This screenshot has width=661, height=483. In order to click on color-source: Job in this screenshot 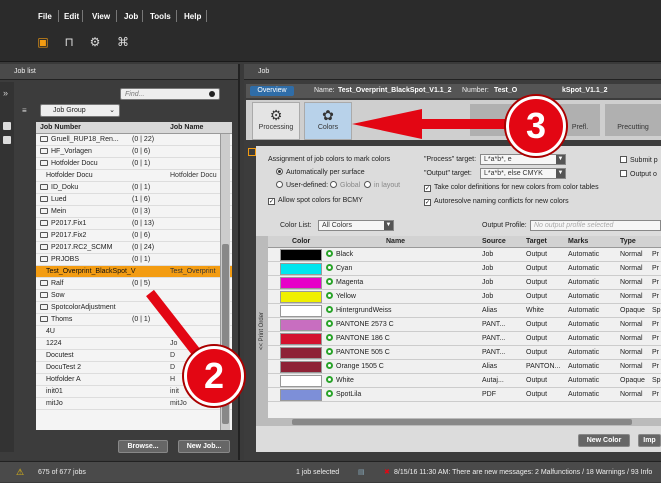, I will do `click(488, 282)`.